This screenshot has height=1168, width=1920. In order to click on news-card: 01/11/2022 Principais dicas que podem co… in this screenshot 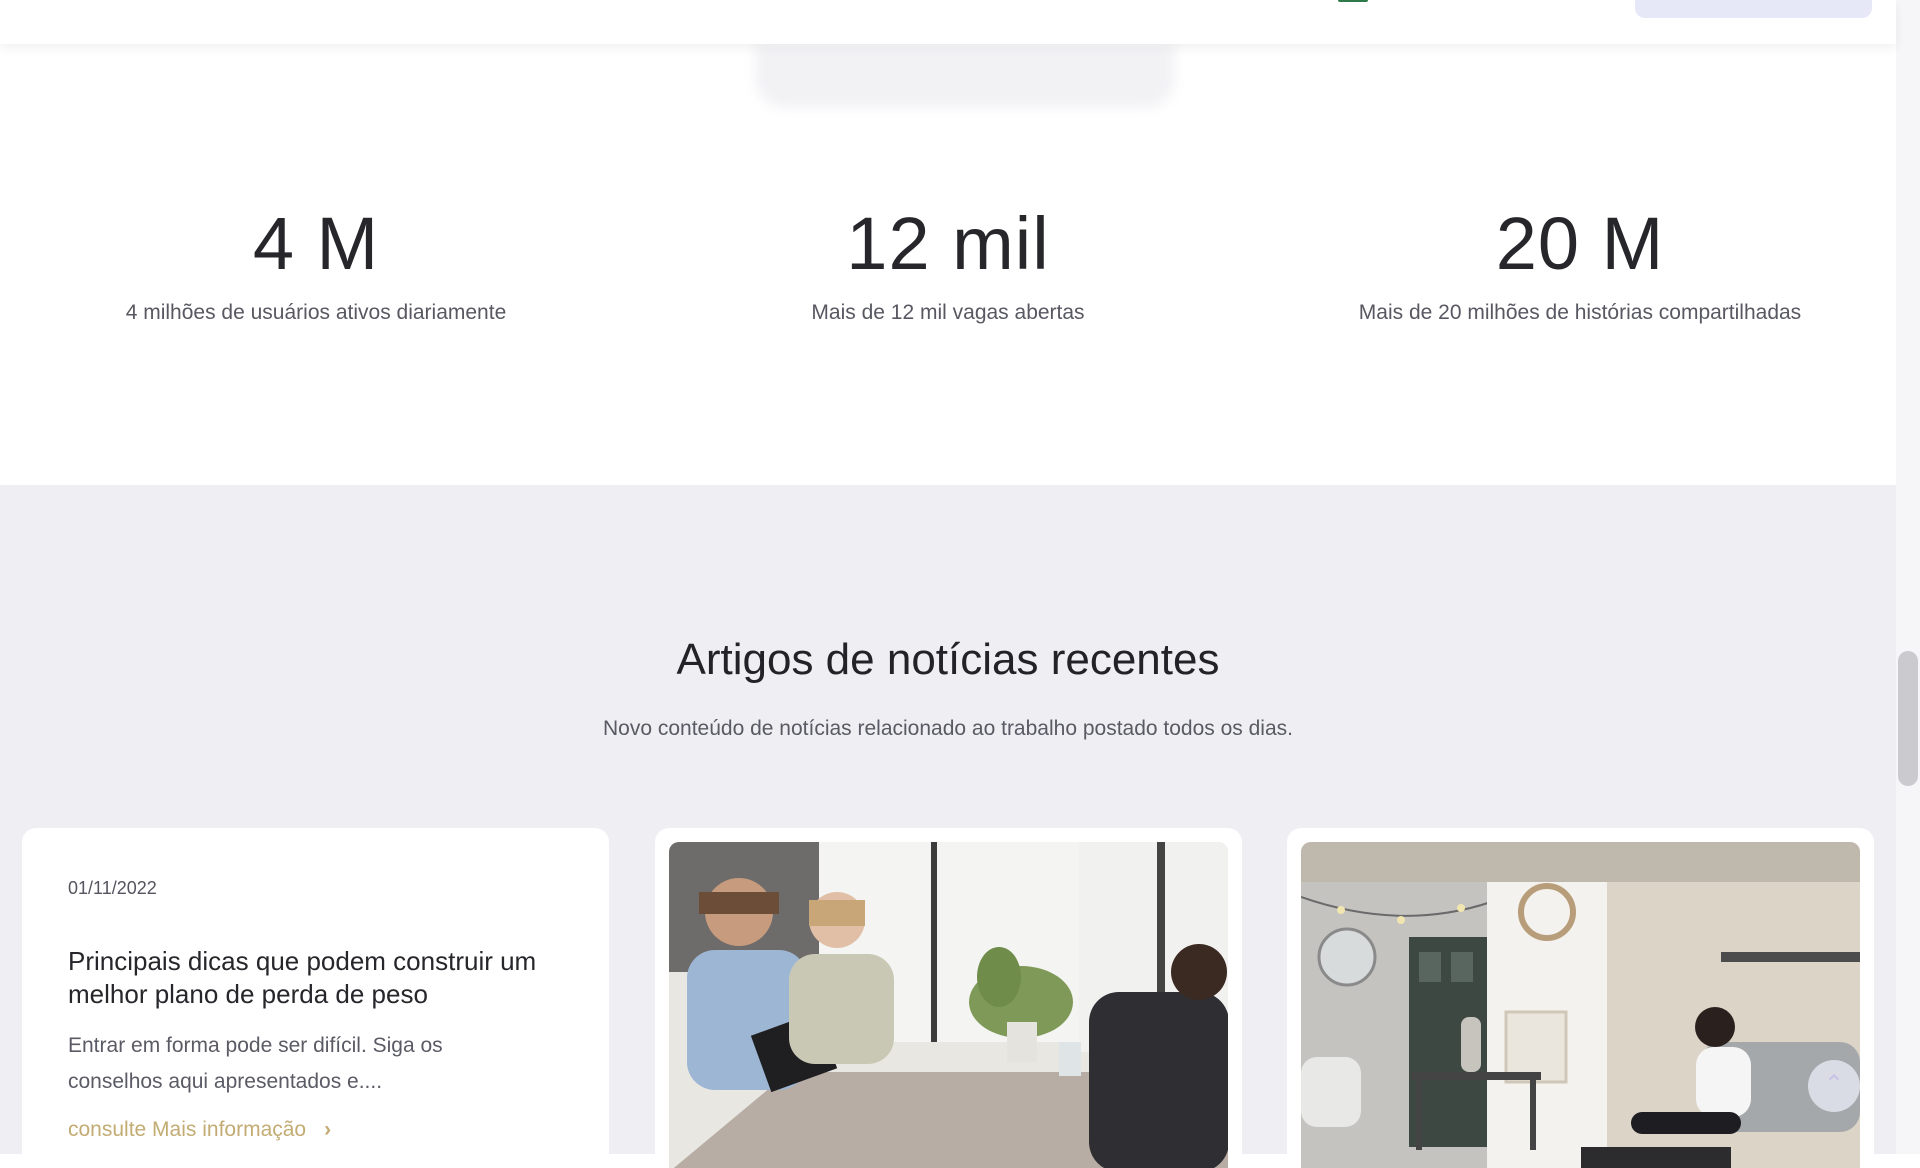, I will do `click(315, 998)`.